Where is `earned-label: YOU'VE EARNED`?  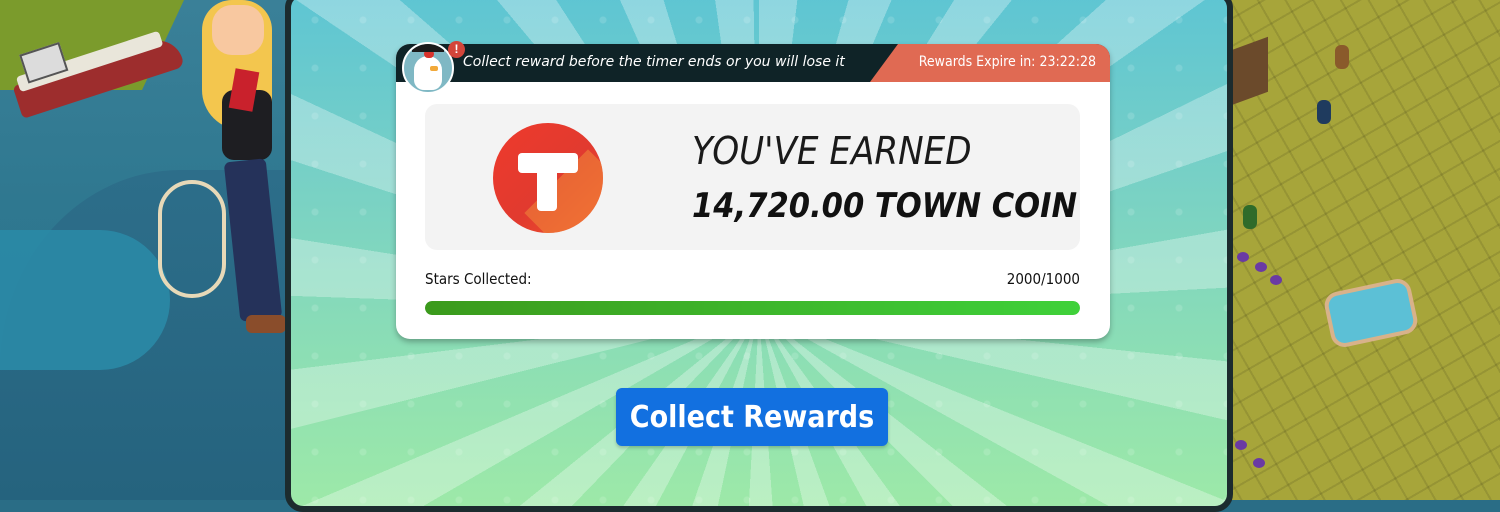
earned-label: YOU'VE EARNED is located at coordinates (832, 151).